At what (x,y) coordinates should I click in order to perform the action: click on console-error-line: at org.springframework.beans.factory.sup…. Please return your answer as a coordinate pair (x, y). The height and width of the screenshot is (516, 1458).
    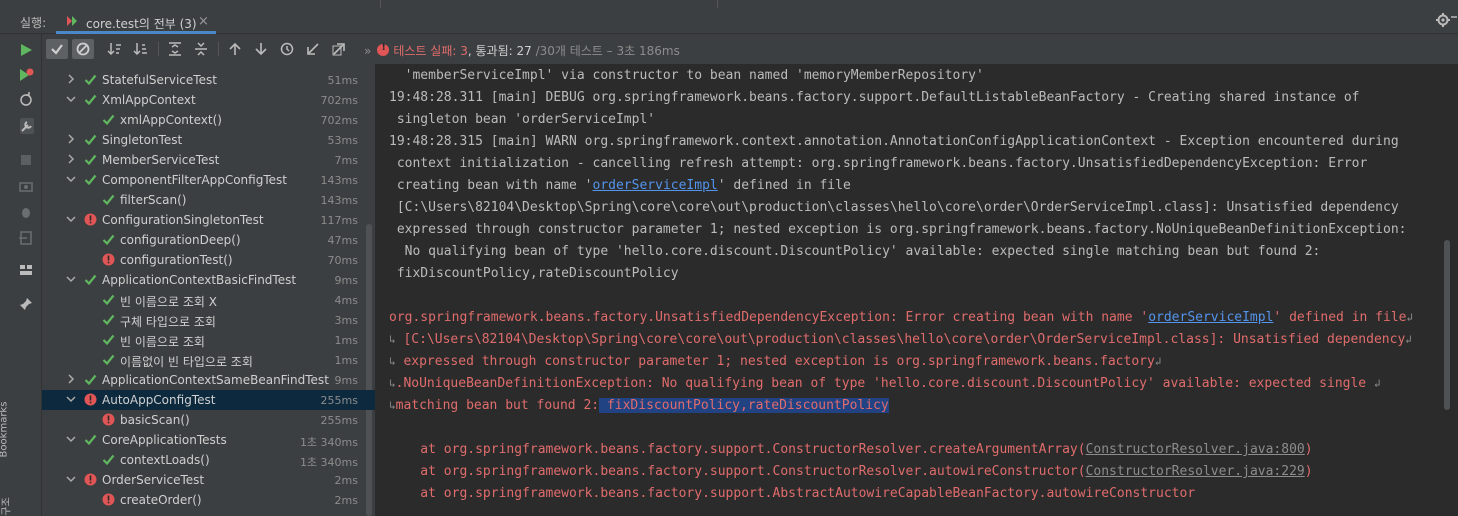
    Looking at the image, I should click on (850, 472).